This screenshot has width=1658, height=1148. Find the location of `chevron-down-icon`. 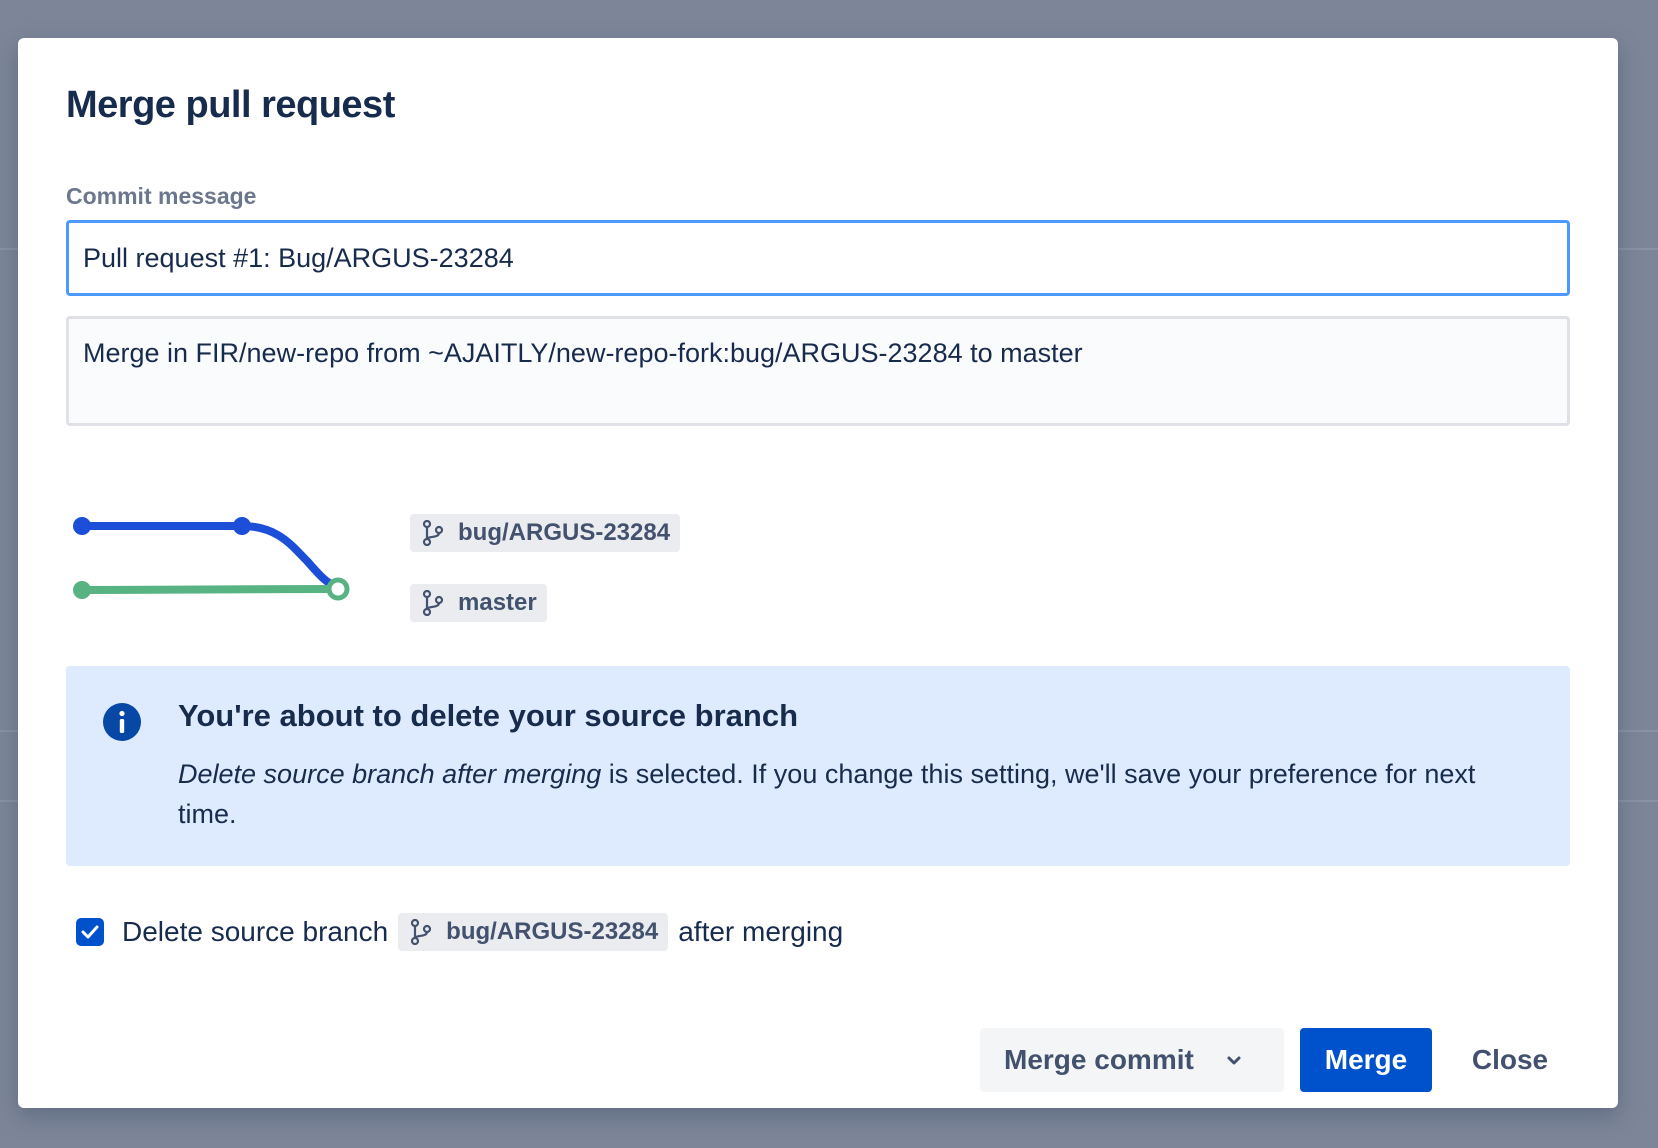

chevron-down-icon is located at coordinates (1234, 1060).